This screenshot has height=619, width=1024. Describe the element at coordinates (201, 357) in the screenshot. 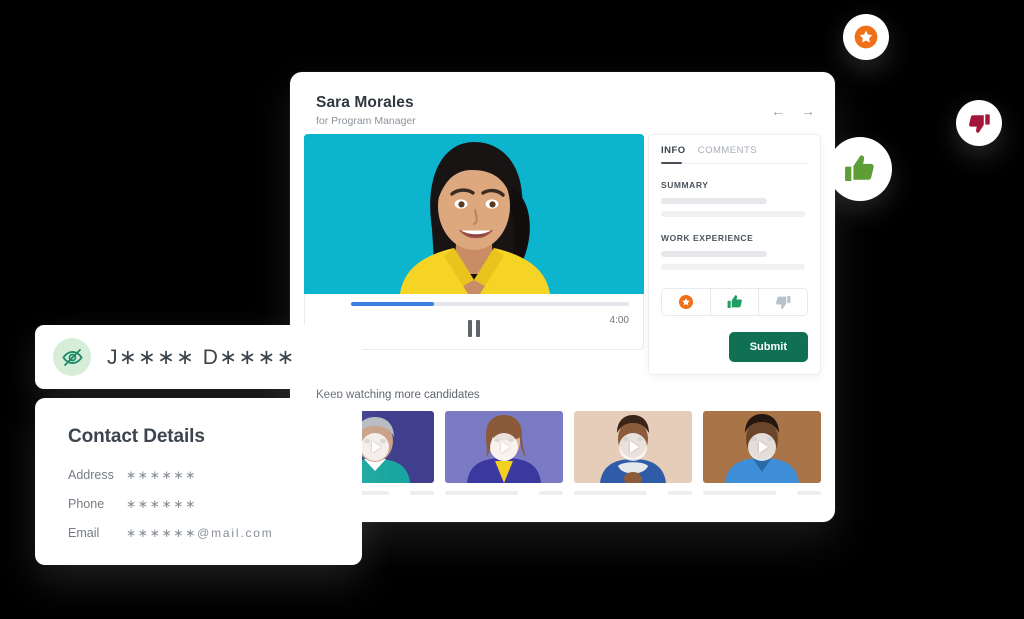

I see `masked-candidate-name: J∗∗∗∗ D∗∗∗∗` at that location.